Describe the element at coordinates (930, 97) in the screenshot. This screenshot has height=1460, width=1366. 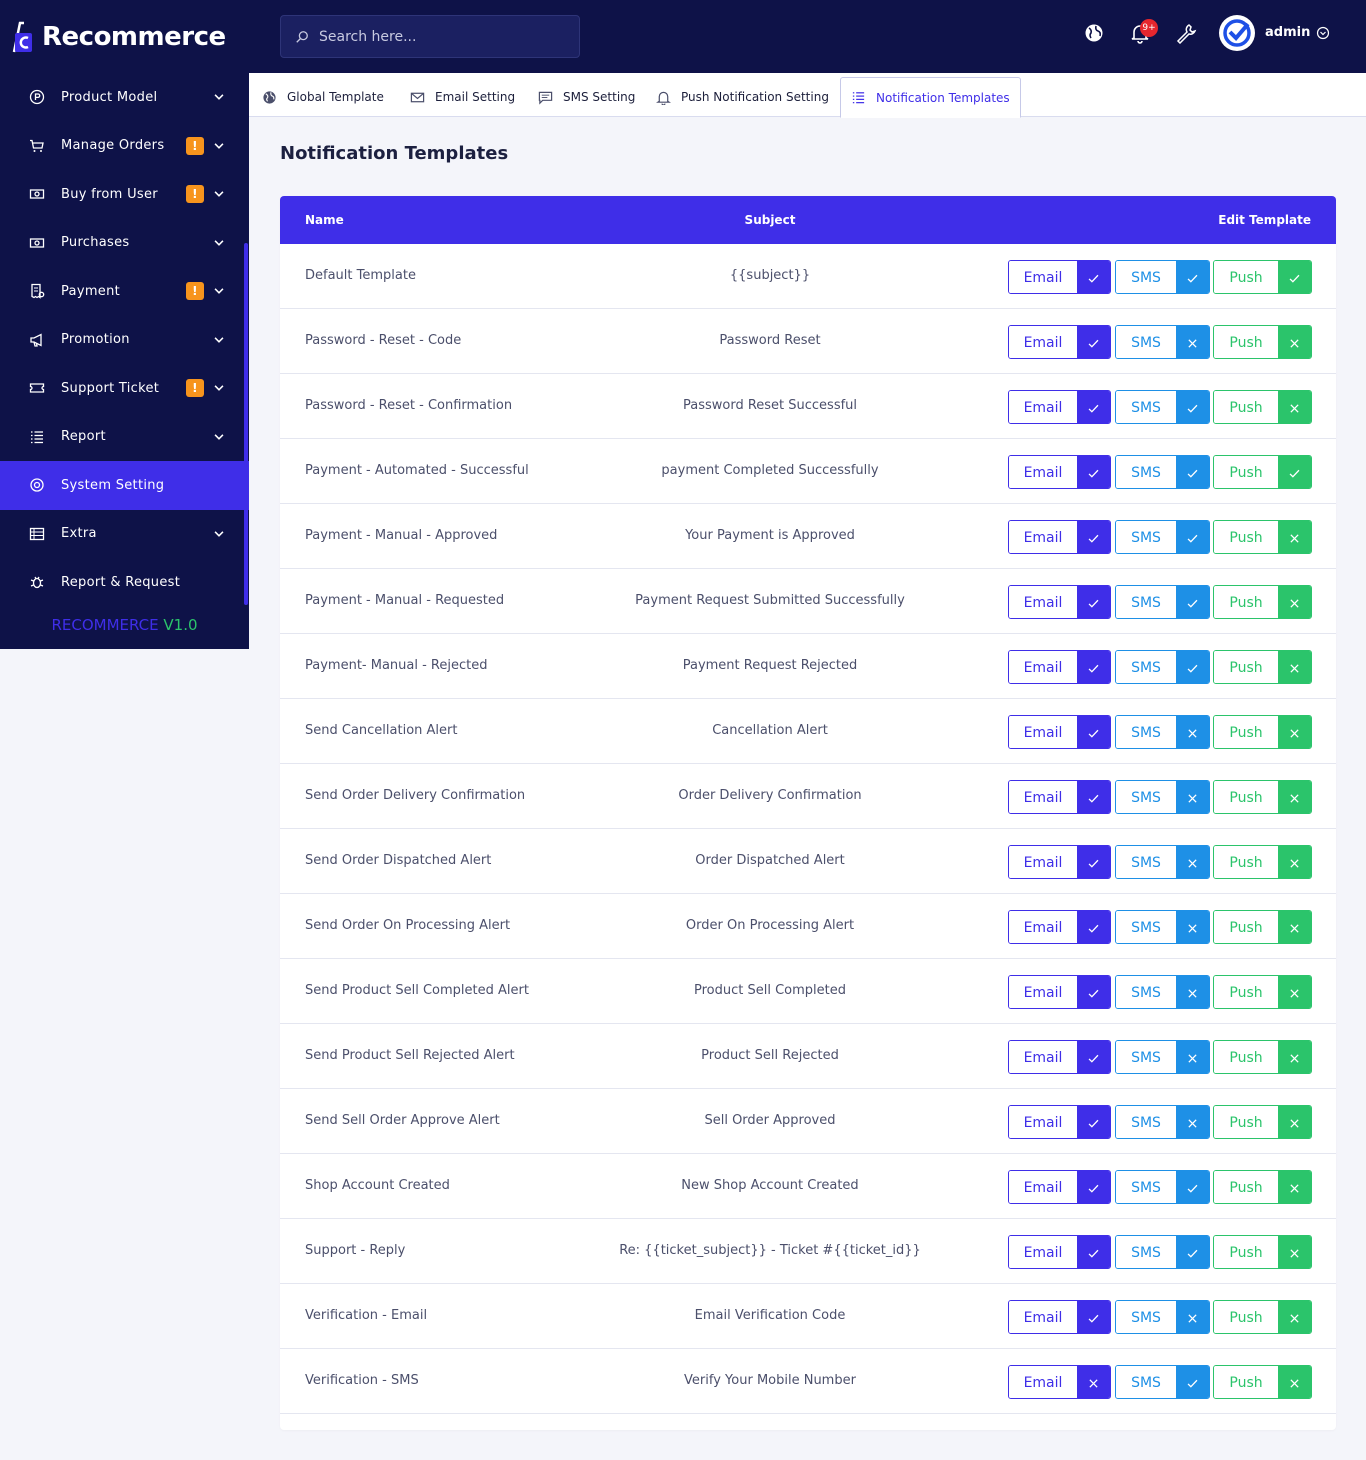
I see `tab-notification-templates: Notification Templates` at that location.